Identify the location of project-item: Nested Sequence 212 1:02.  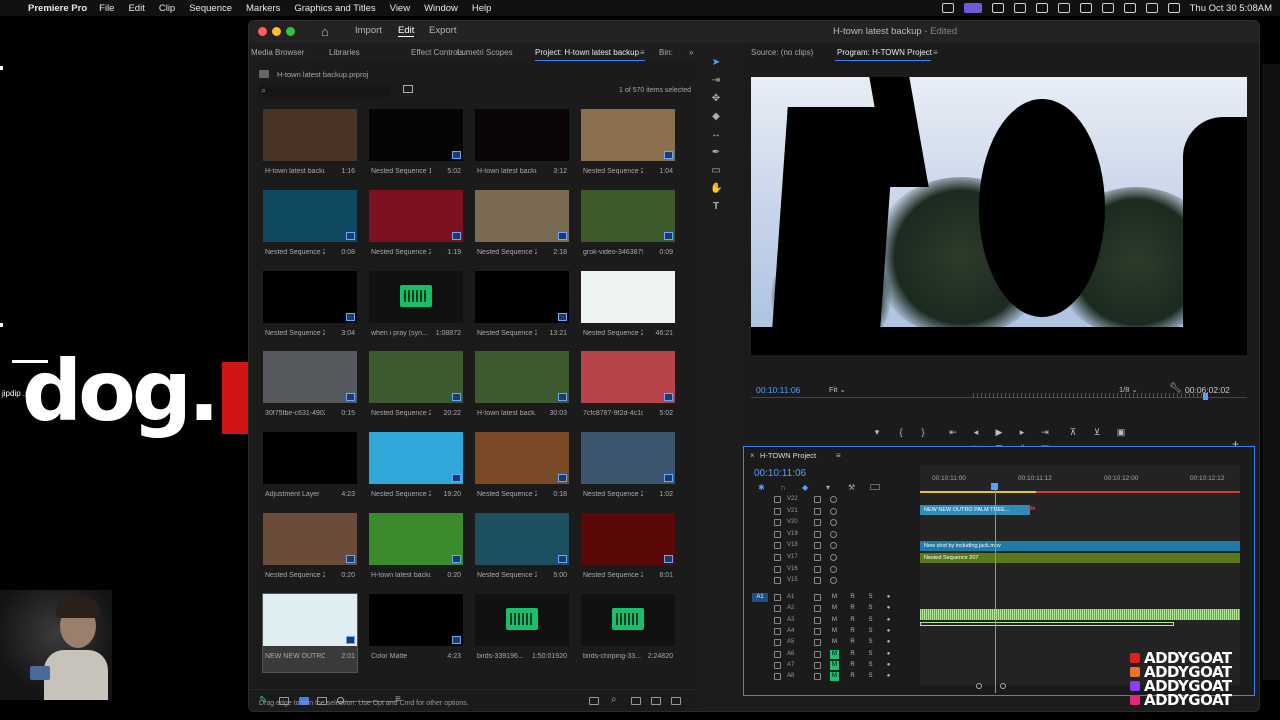
(628, 471).